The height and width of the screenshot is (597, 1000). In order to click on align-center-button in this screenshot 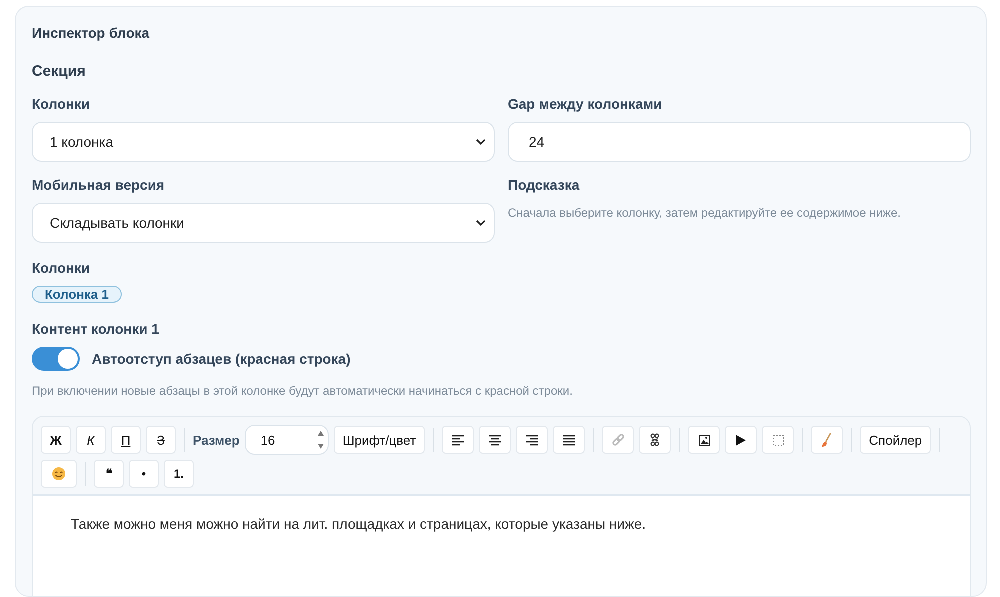, I will do `click(495, 440)`.